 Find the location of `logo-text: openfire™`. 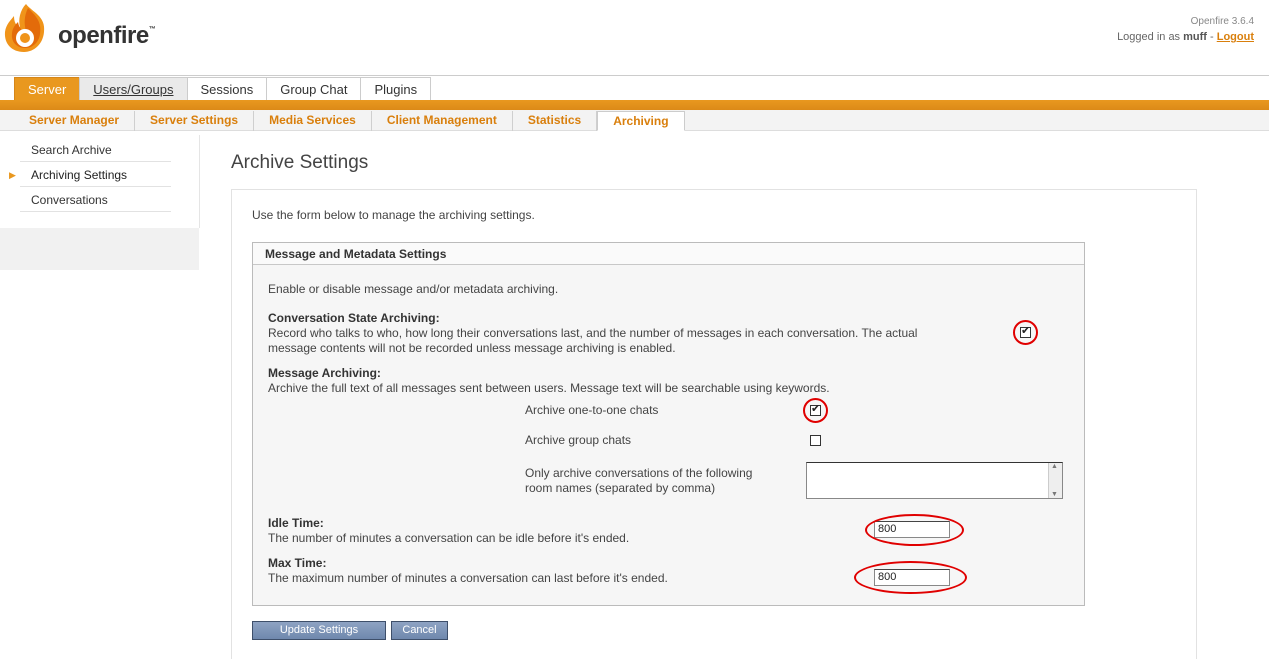

logo-text: openfire™ is located at coordinates (107, 35).